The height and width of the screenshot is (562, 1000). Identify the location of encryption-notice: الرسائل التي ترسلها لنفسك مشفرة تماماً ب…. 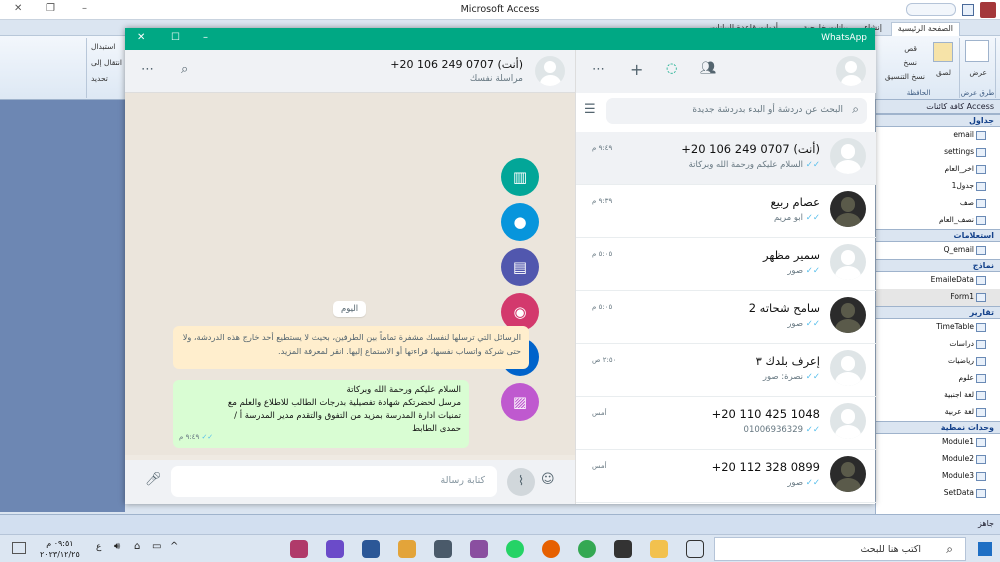
(351, 347).